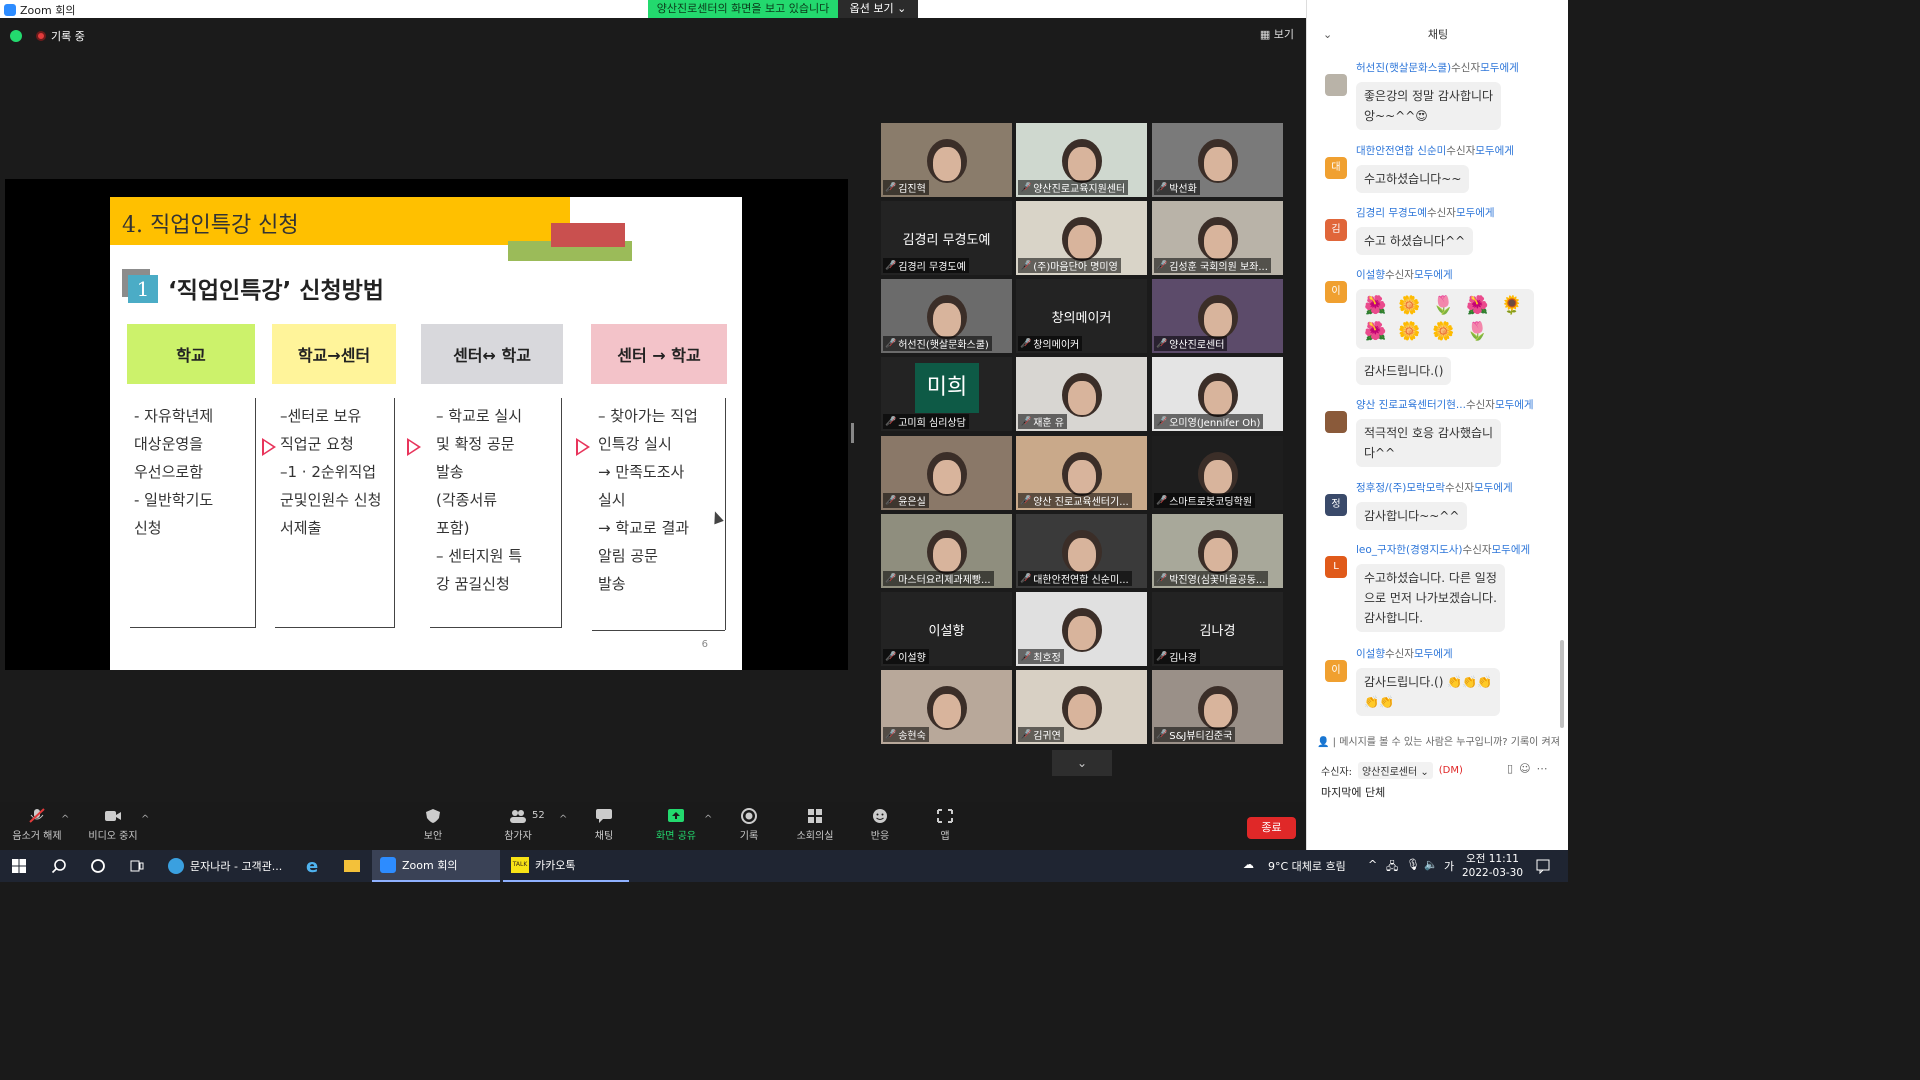 Image resolution: width=1920 pixels, height=1080 pixels. I want to click on message-bubble: 감사드립니다.(), so click(1404, 371).